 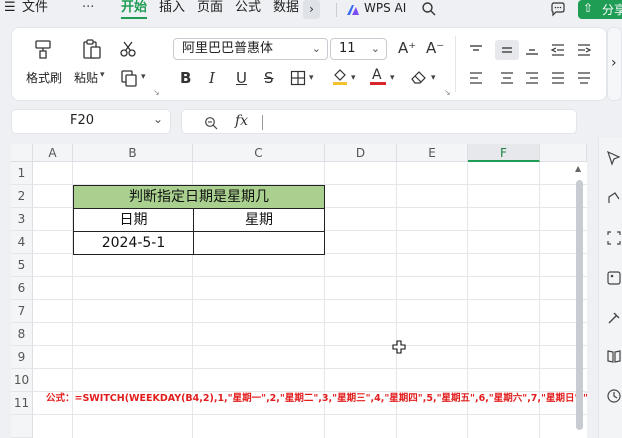 I want to click on font-color-dropdown-icon: ▾, so click(x=392, y=78).